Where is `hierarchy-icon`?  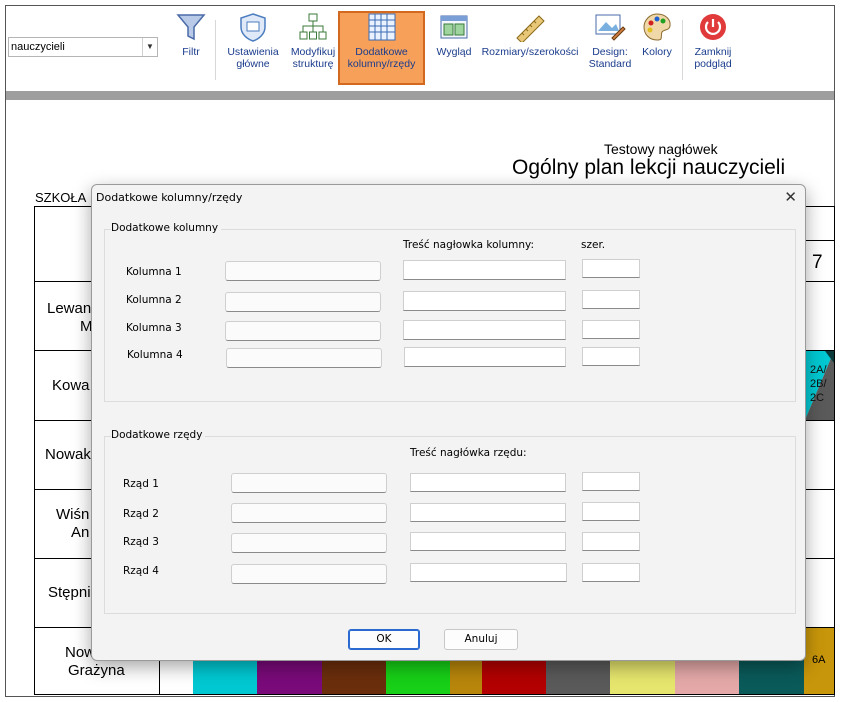 hierarchy-icon is located at coordinates (313, 27).